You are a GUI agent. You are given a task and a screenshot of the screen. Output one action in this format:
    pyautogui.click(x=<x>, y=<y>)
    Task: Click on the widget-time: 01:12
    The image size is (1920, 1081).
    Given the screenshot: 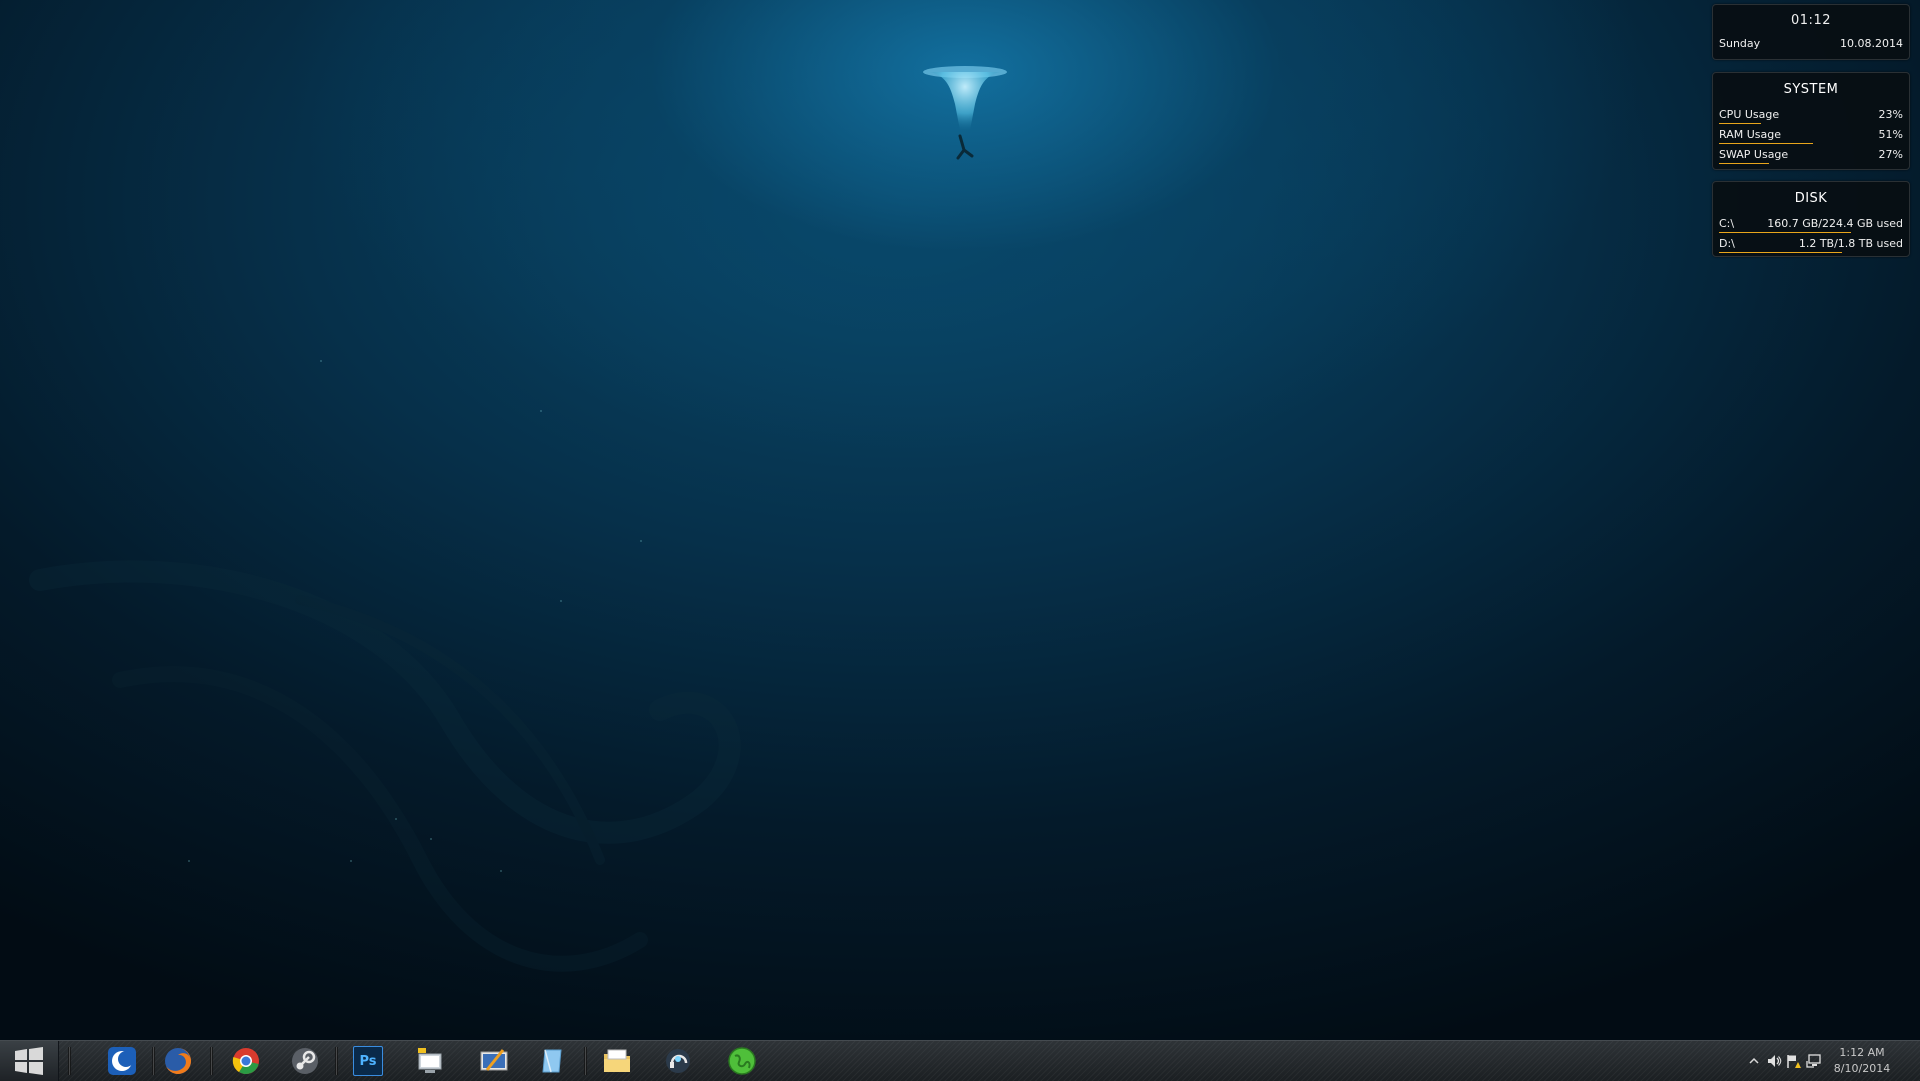 What is the action you would take?
    pyautogui.click(x=1811, y=20)
    